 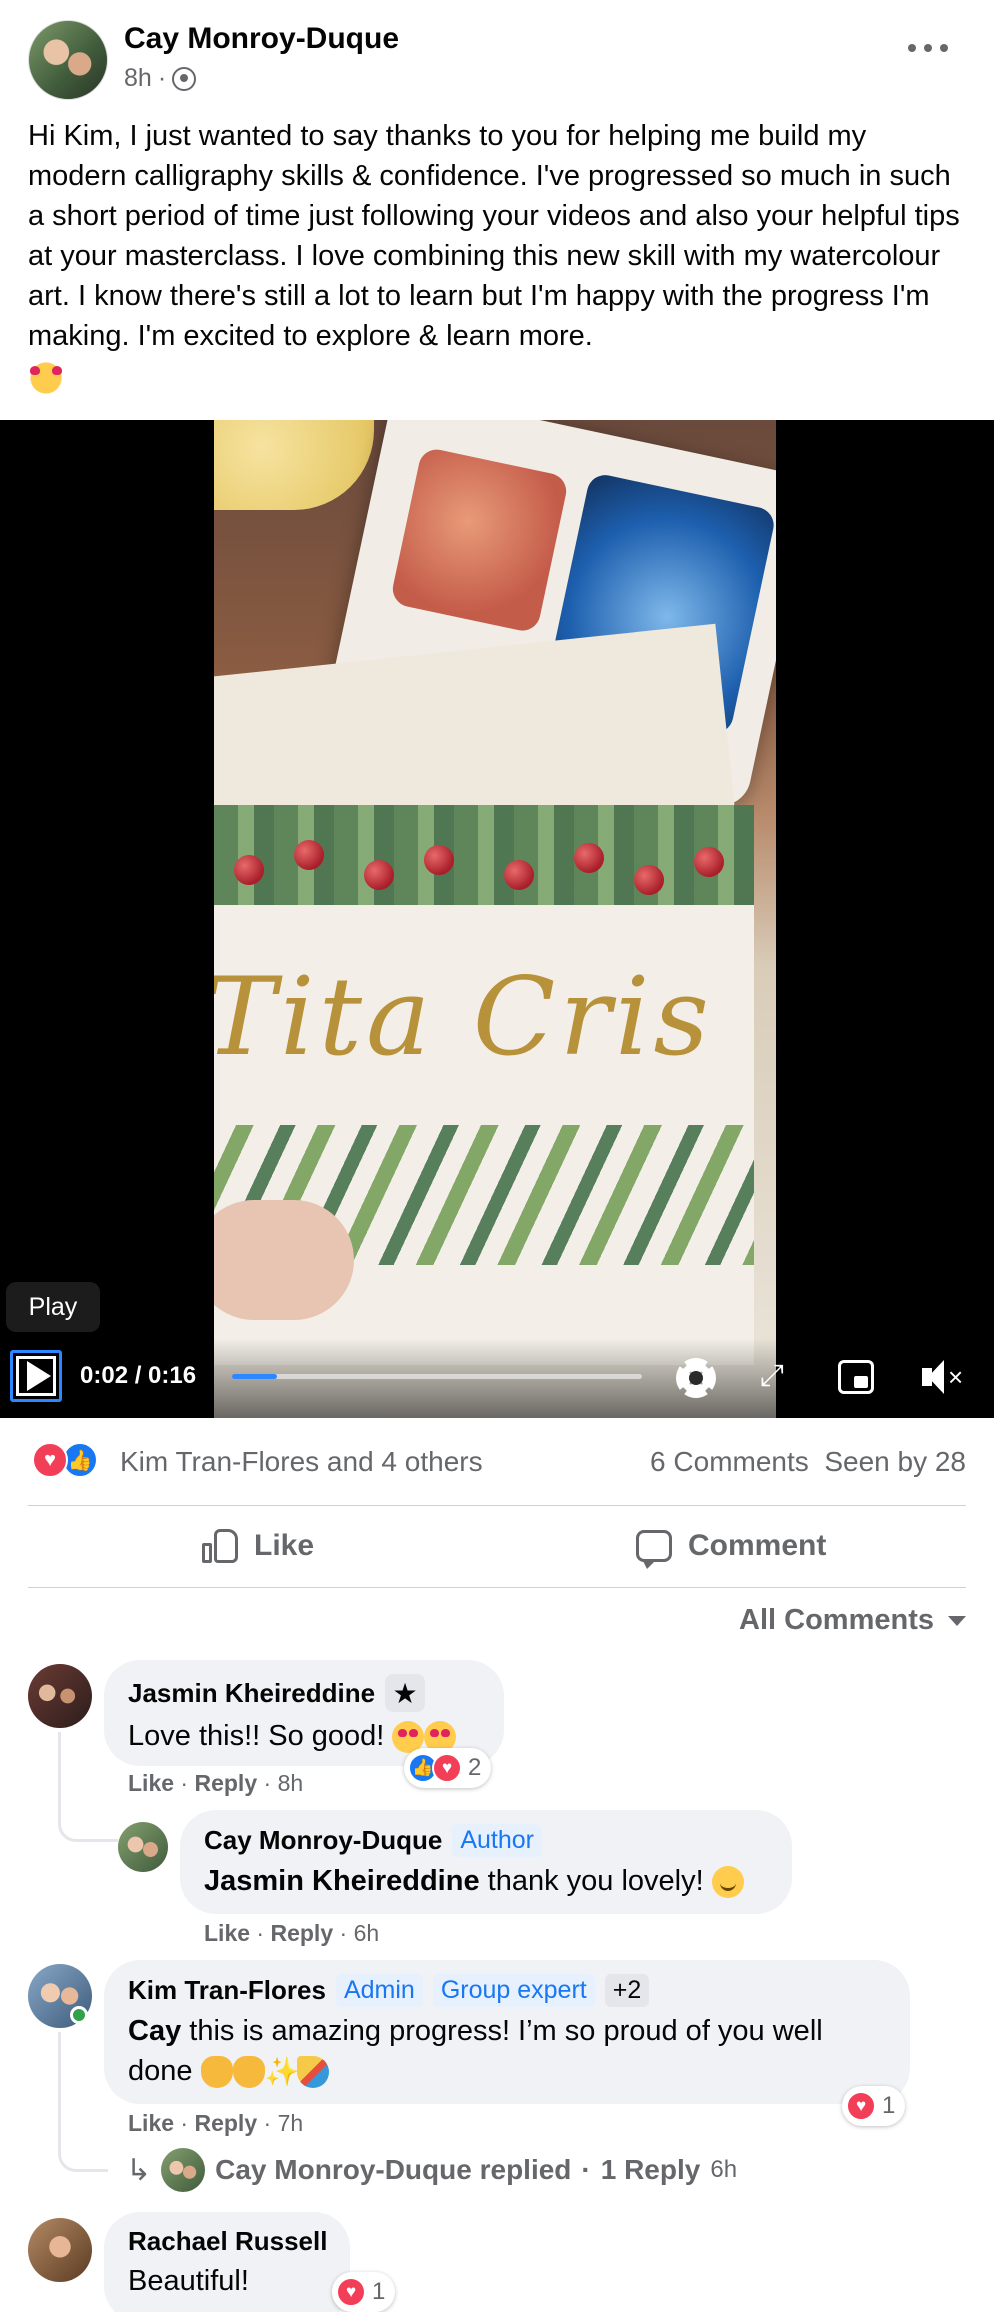 I want to click on comment-time: 8h, so click(x=291, y=1783).